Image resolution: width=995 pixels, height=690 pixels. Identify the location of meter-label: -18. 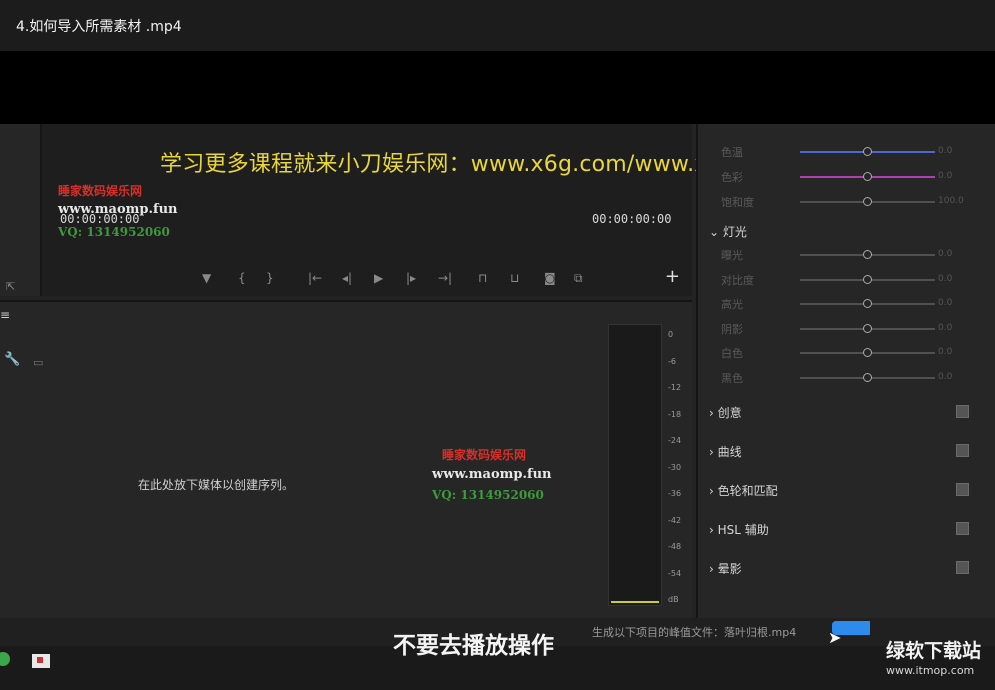
(675, 414).